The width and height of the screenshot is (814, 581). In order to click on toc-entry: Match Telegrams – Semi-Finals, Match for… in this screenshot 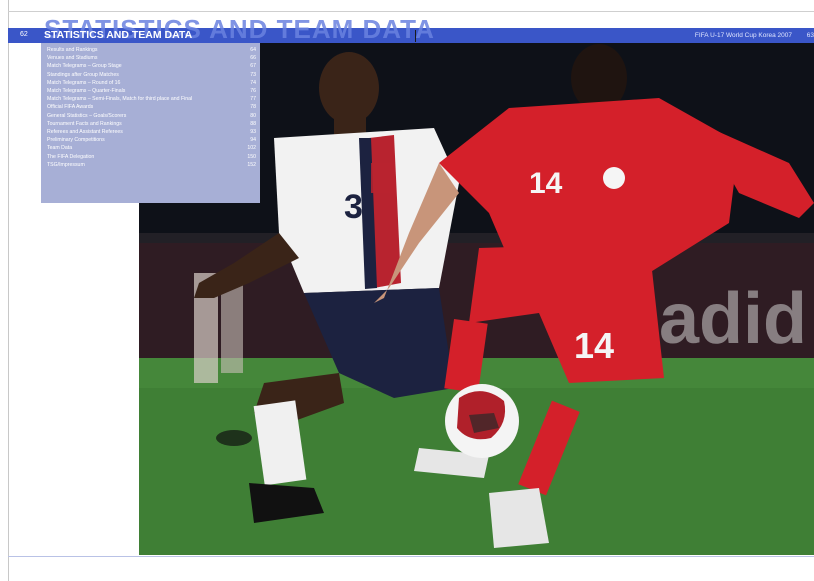, I will do `click(151, 99)`.